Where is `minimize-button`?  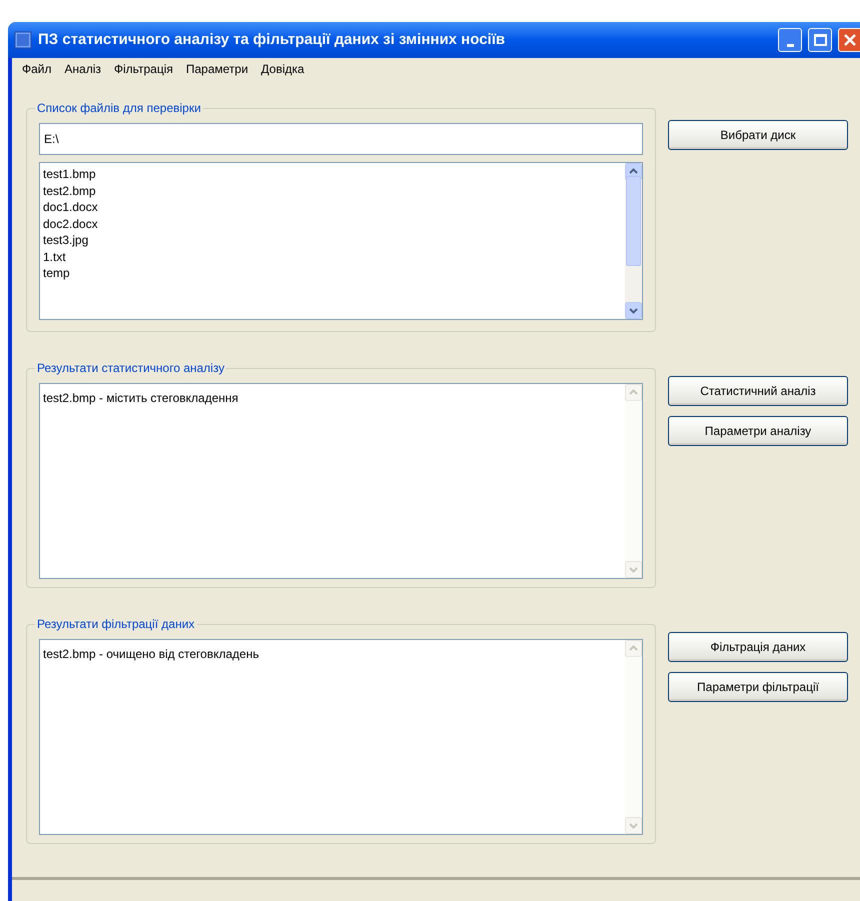 minimize-button is located at coordinates (790, 40).